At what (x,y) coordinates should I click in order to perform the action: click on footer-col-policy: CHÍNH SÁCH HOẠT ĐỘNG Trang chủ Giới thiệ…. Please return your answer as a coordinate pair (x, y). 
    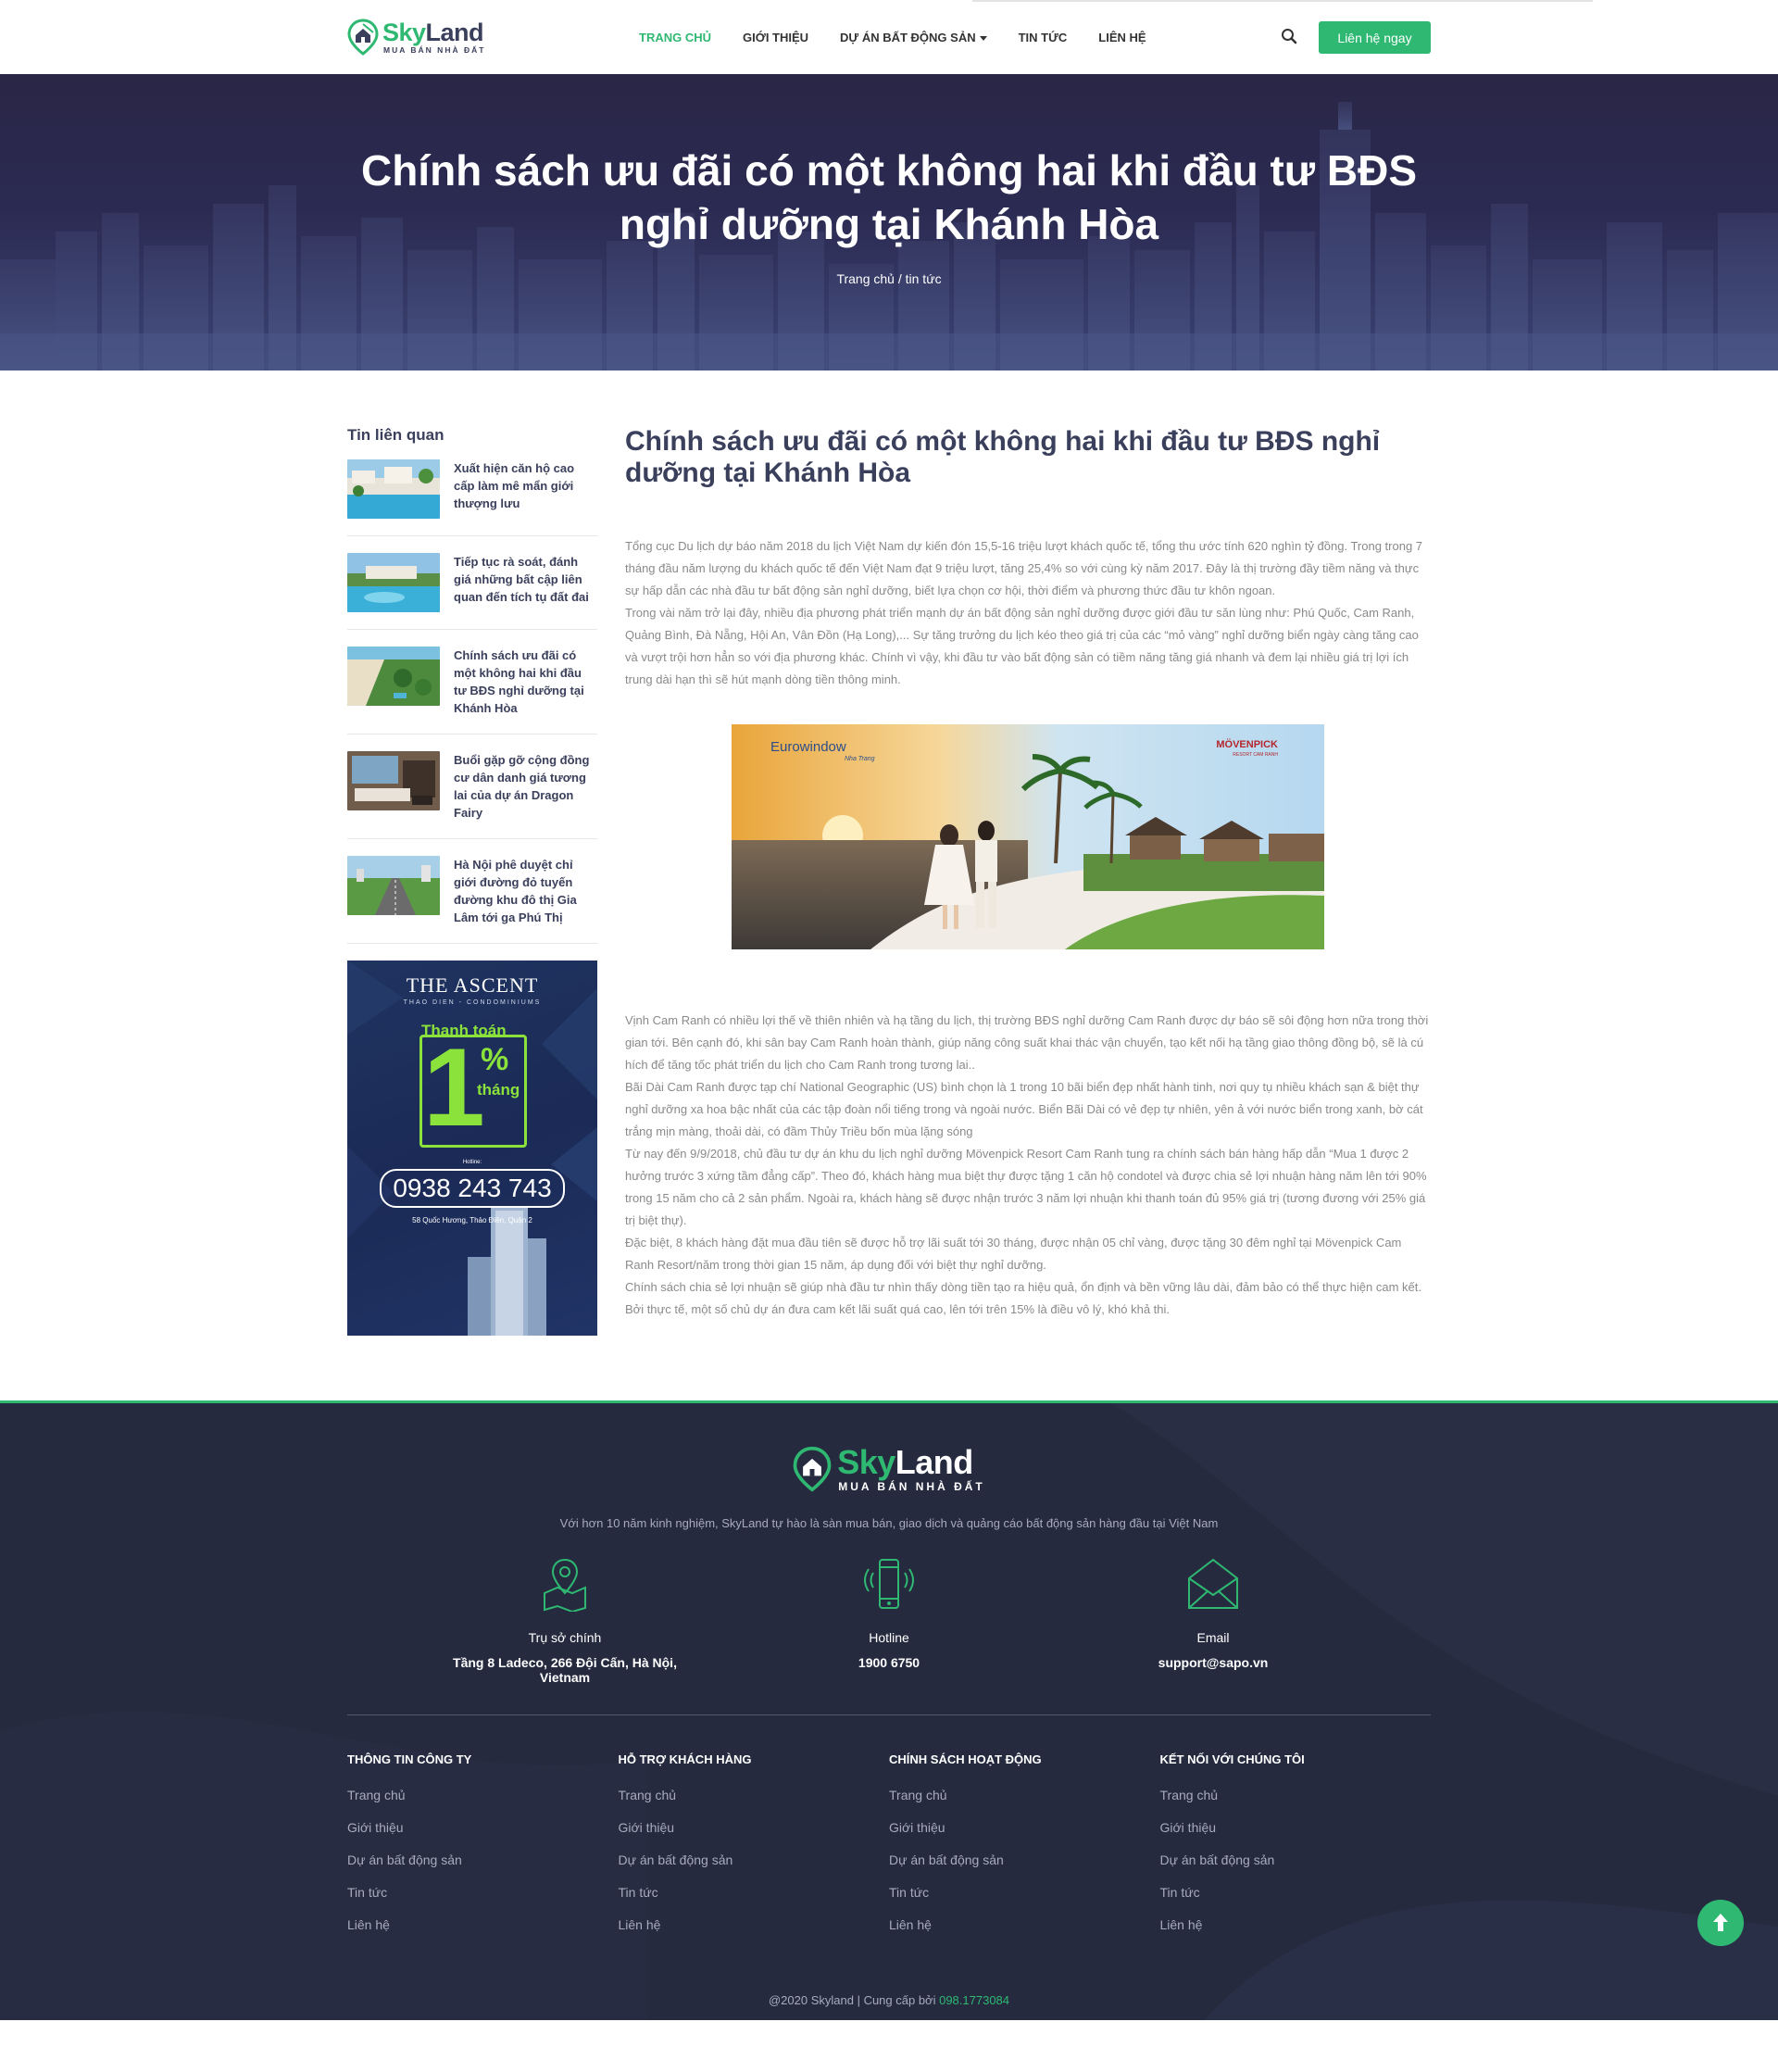
    Looking at the image, I should click on (1025, 1851).